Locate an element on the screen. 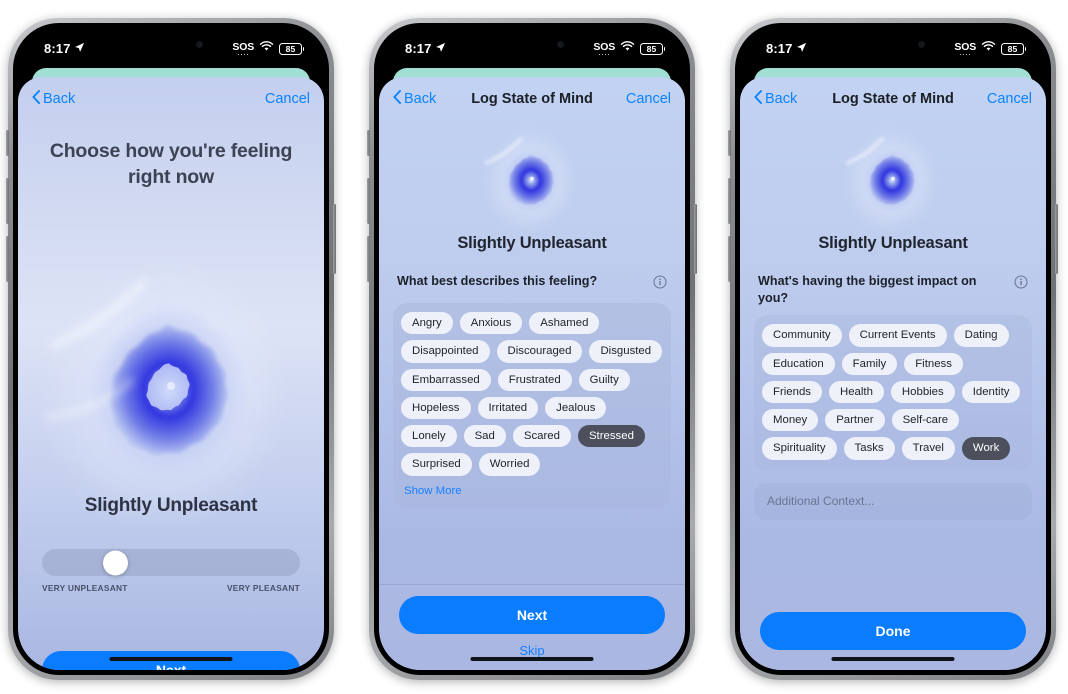 This screenshot has width=1068, height=694. mood-value-label: Slightly Unpleasant is located at coordinates (171, 505).